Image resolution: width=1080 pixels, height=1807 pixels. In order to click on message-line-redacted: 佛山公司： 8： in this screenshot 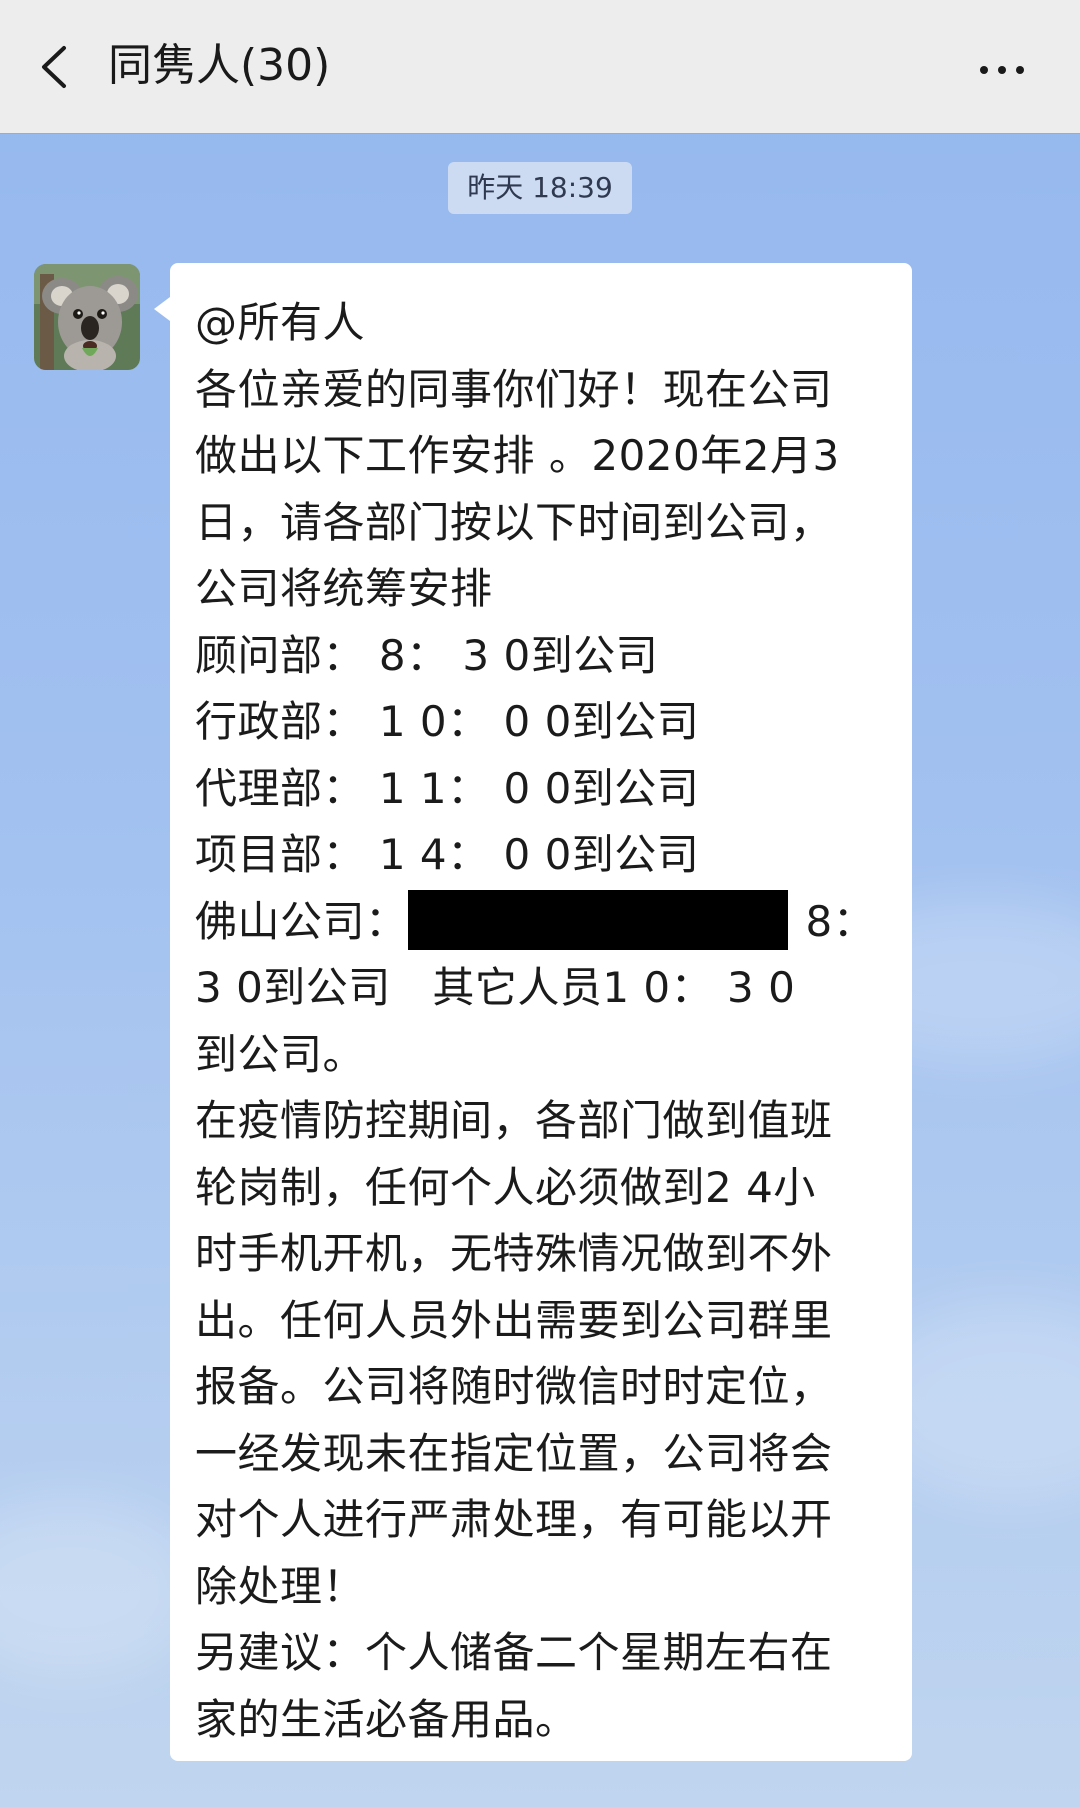, I will do `click(553, 922)`.